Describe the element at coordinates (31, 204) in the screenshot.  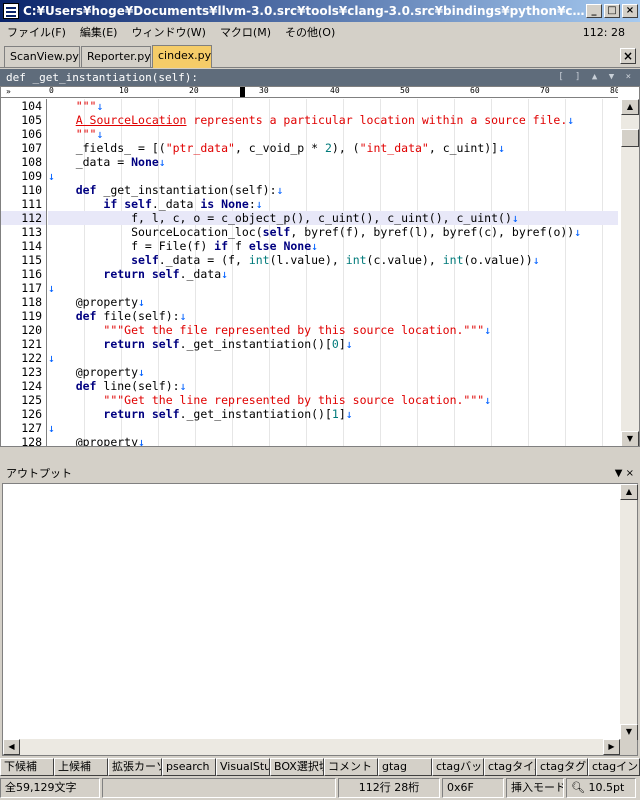
I see `line-number: 111` at that location.